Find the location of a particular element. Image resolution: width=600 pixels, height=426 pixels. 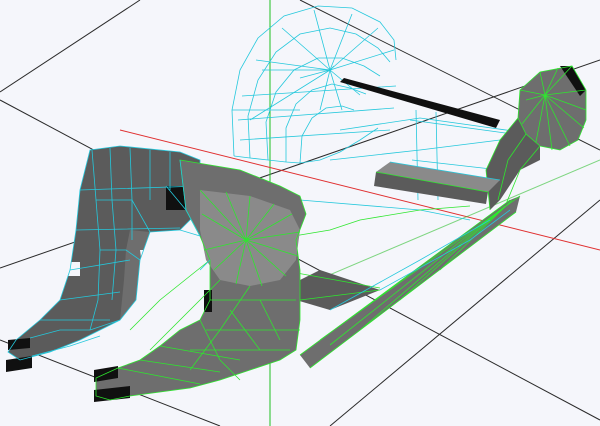

right-seat-back is located at coordinates (536, 138).